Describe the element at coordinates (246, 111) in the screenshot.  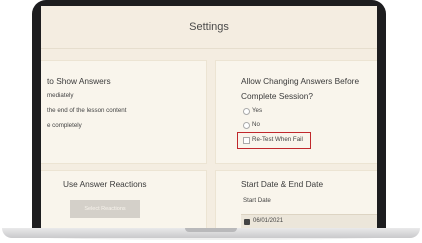
I see `yes-radio` at that location.